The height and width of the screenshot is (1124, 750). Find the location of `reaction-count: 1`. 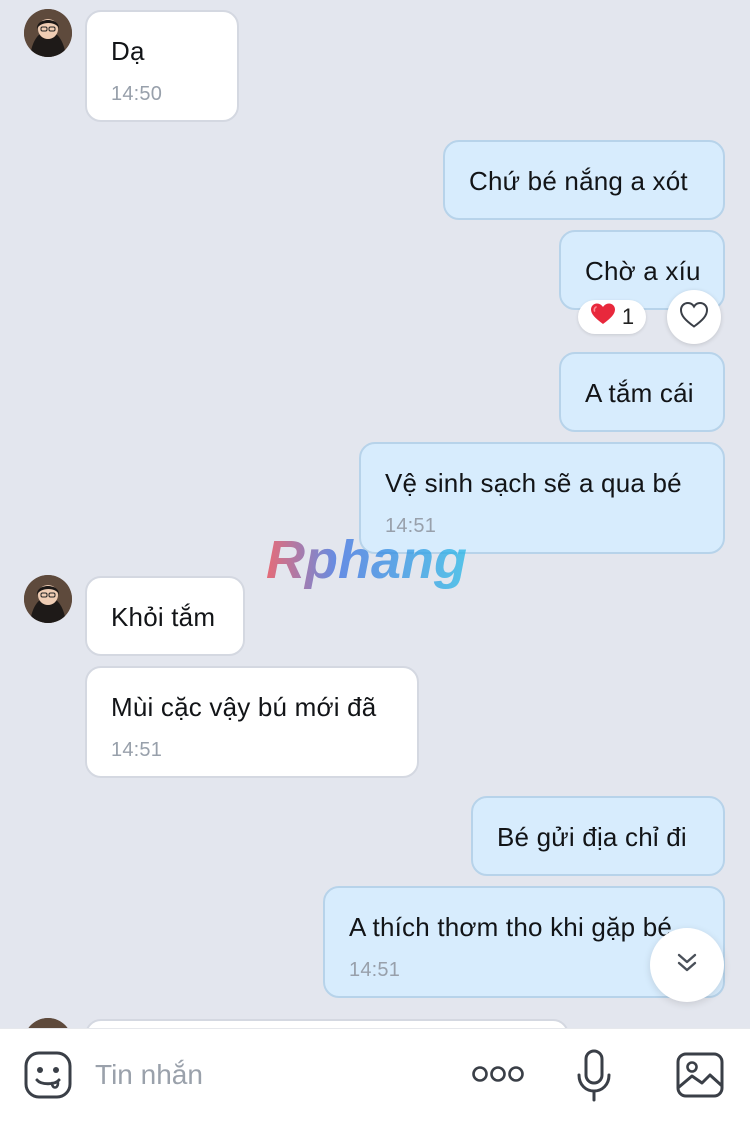

reaction-count: 1 is located at coordinates (628, 316).